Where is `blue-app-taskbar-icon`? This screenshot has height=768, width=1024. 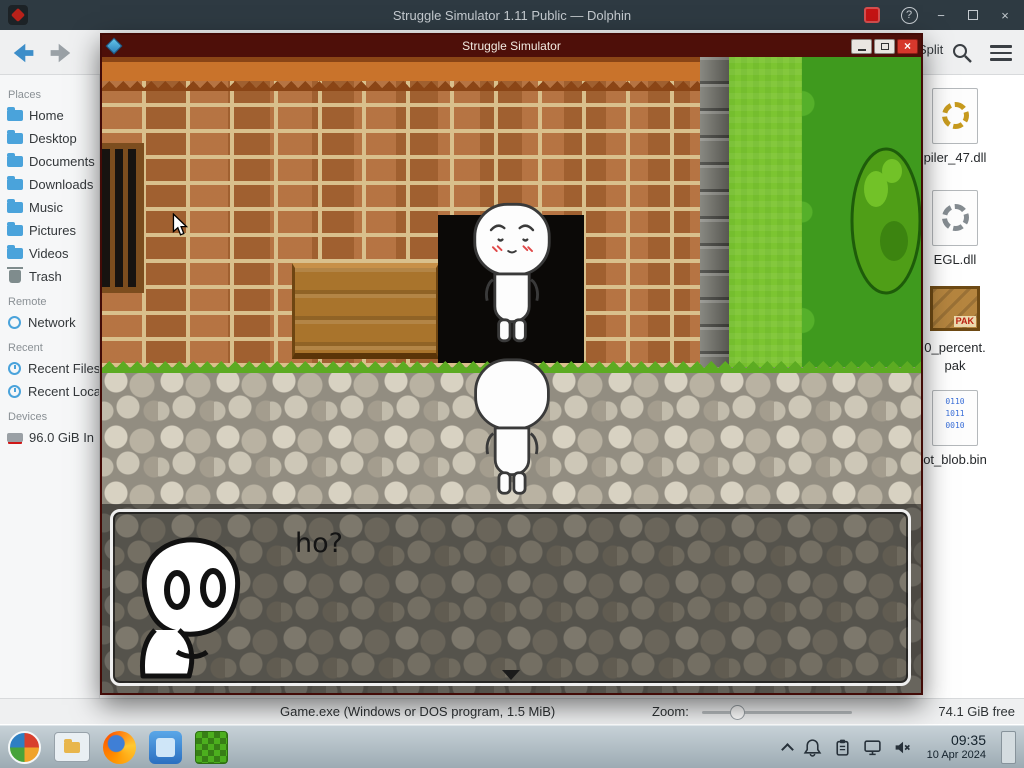 blue-app-taskbar-icon is located at coordinates (165, 747).